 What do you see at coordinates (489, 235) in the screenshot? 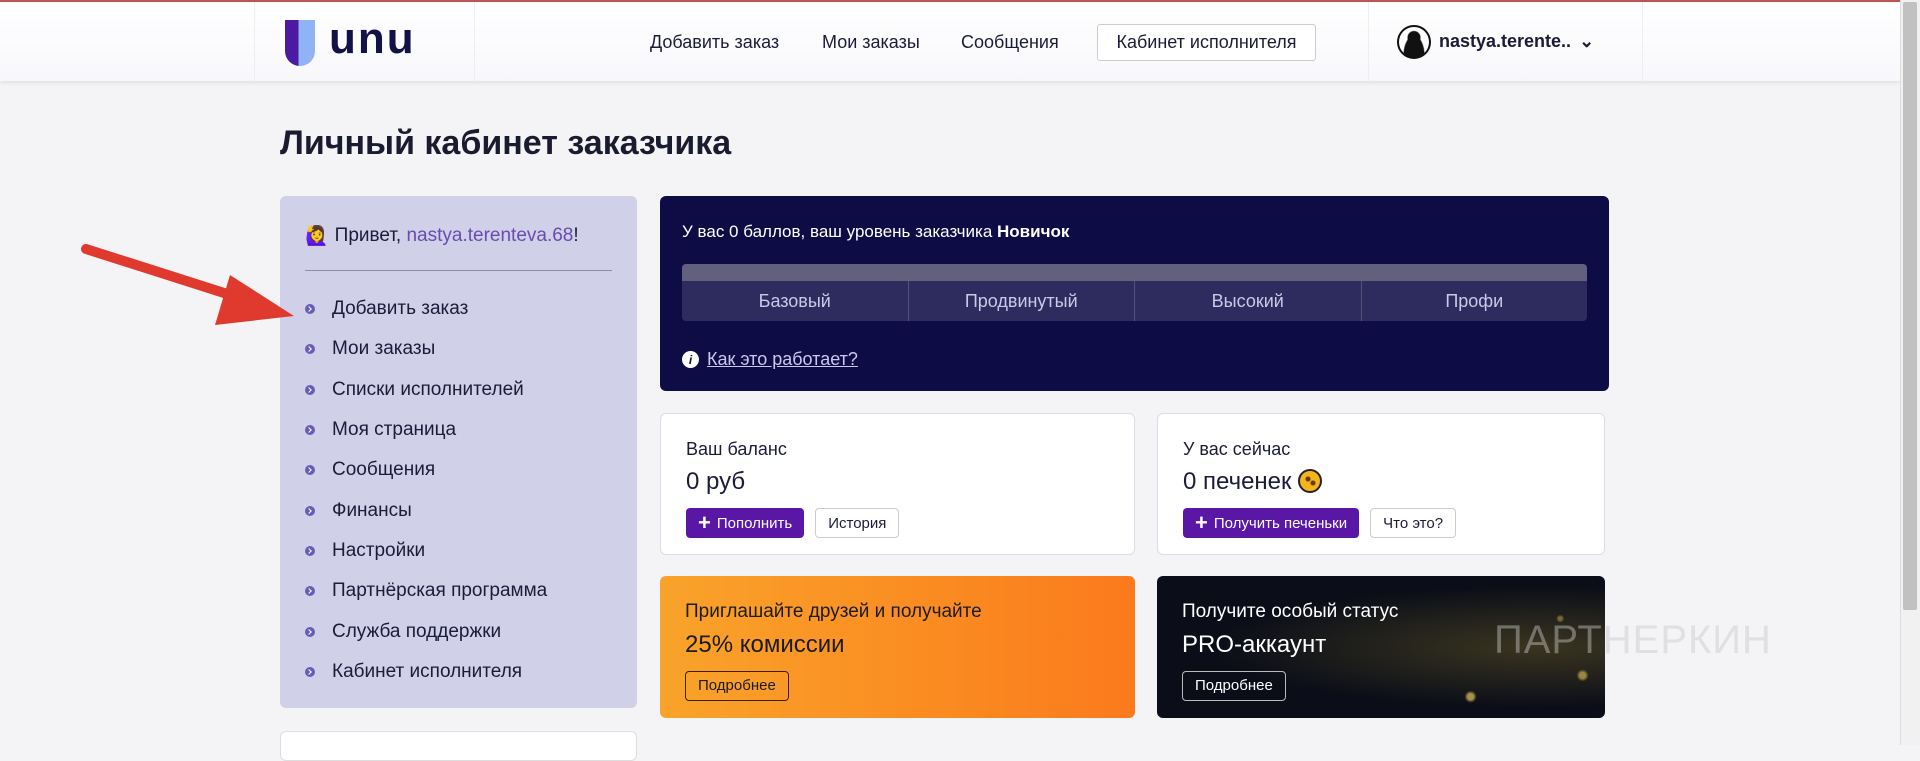
I see `greeting-username: nastya.terenteva.68` at bounding box center [489, 235].